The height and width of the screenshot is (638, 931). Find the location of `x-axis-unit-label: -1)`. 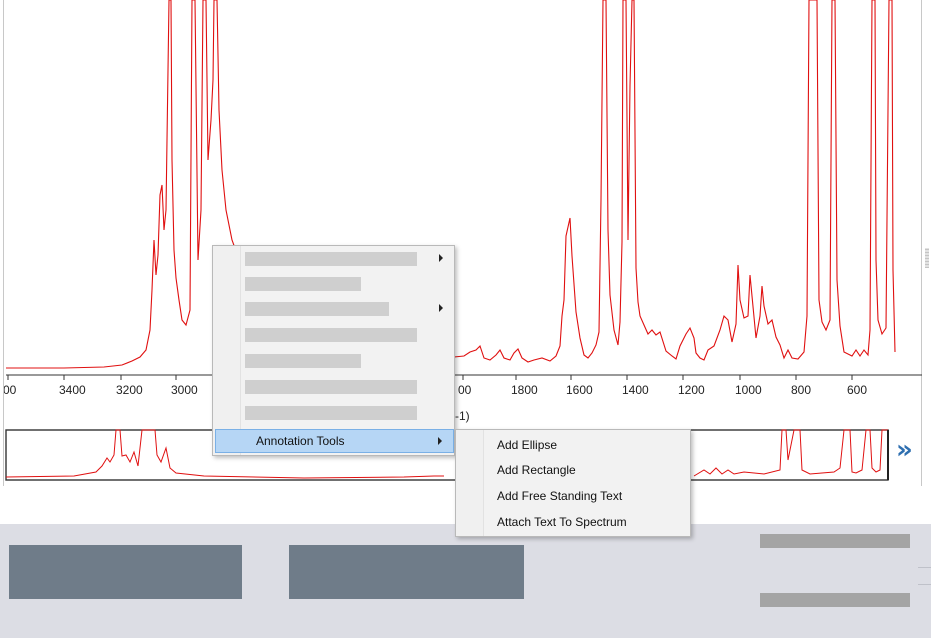

x-axis-unit-label: -1) is located at coordinates (462, 416).